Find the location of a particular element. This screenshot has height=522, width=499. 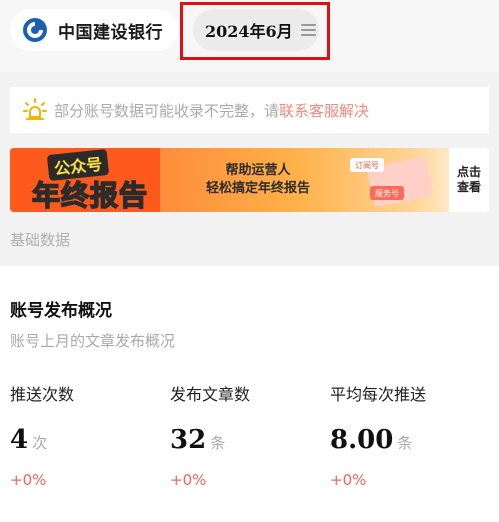

banner-slogan: 帮助运营人 轻松搞定年终报告 is located at coordinates (258, 180).